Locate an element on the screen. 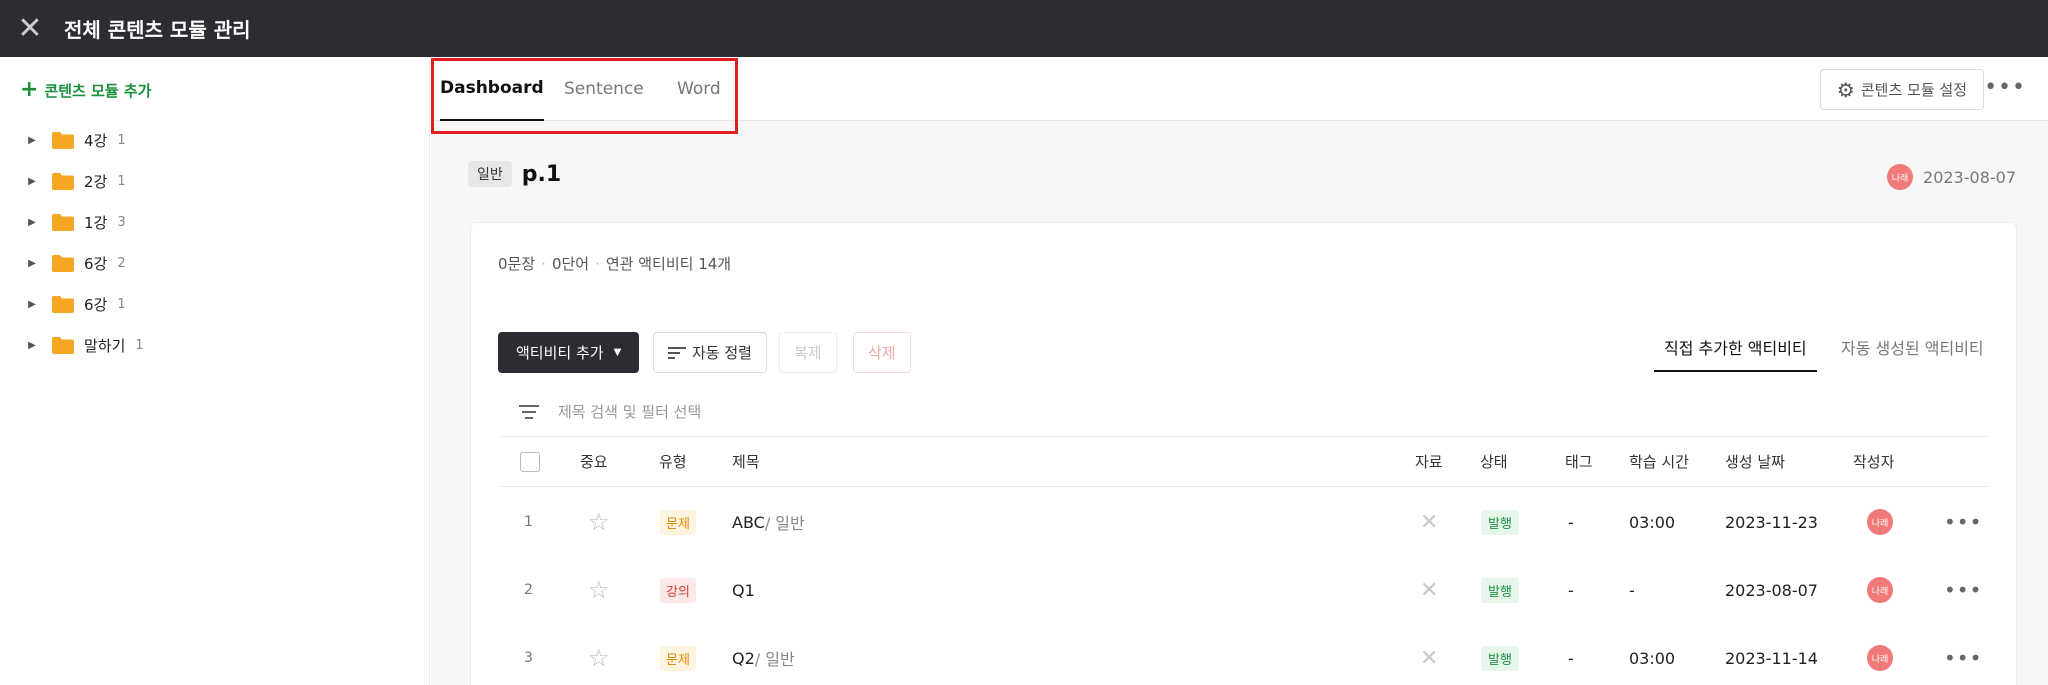 This screenshot has width=2048, height=685. row-title: ABC is located at coordinates (748, 522).